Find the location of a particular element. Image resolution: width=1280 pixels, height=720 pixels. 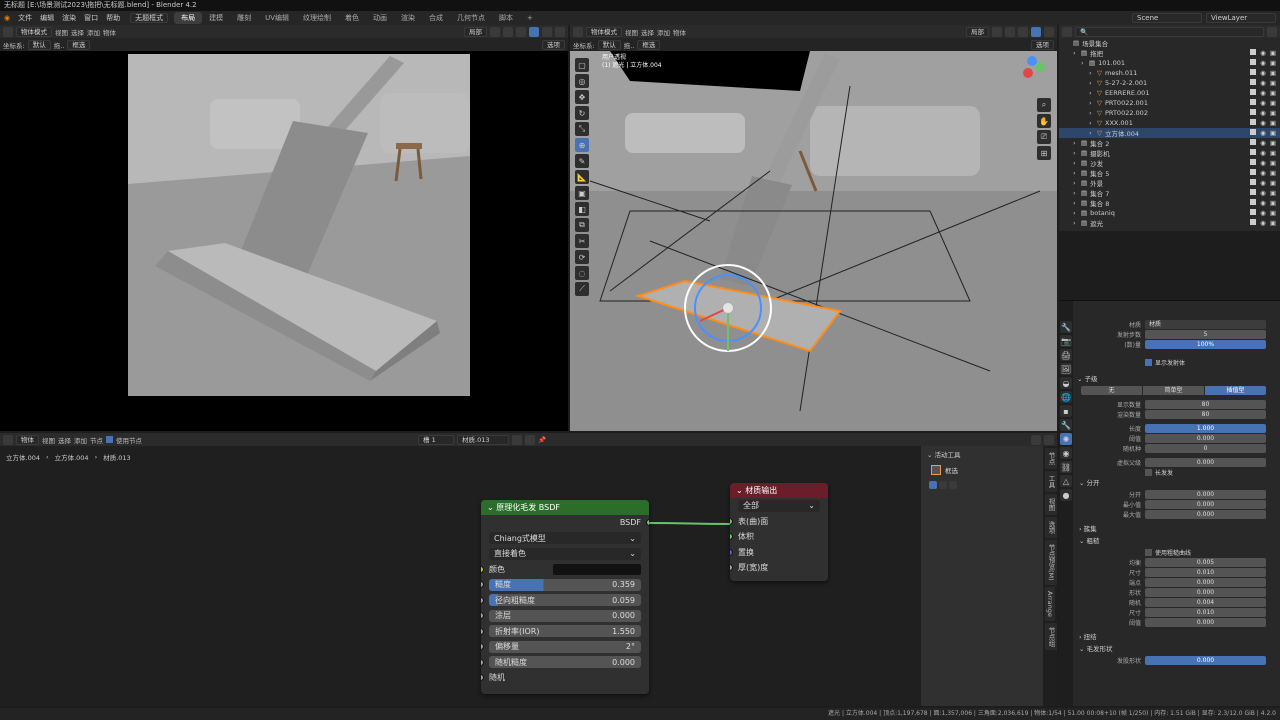

sidebar-tab: 工具 is located at coordinates (1051, 481).